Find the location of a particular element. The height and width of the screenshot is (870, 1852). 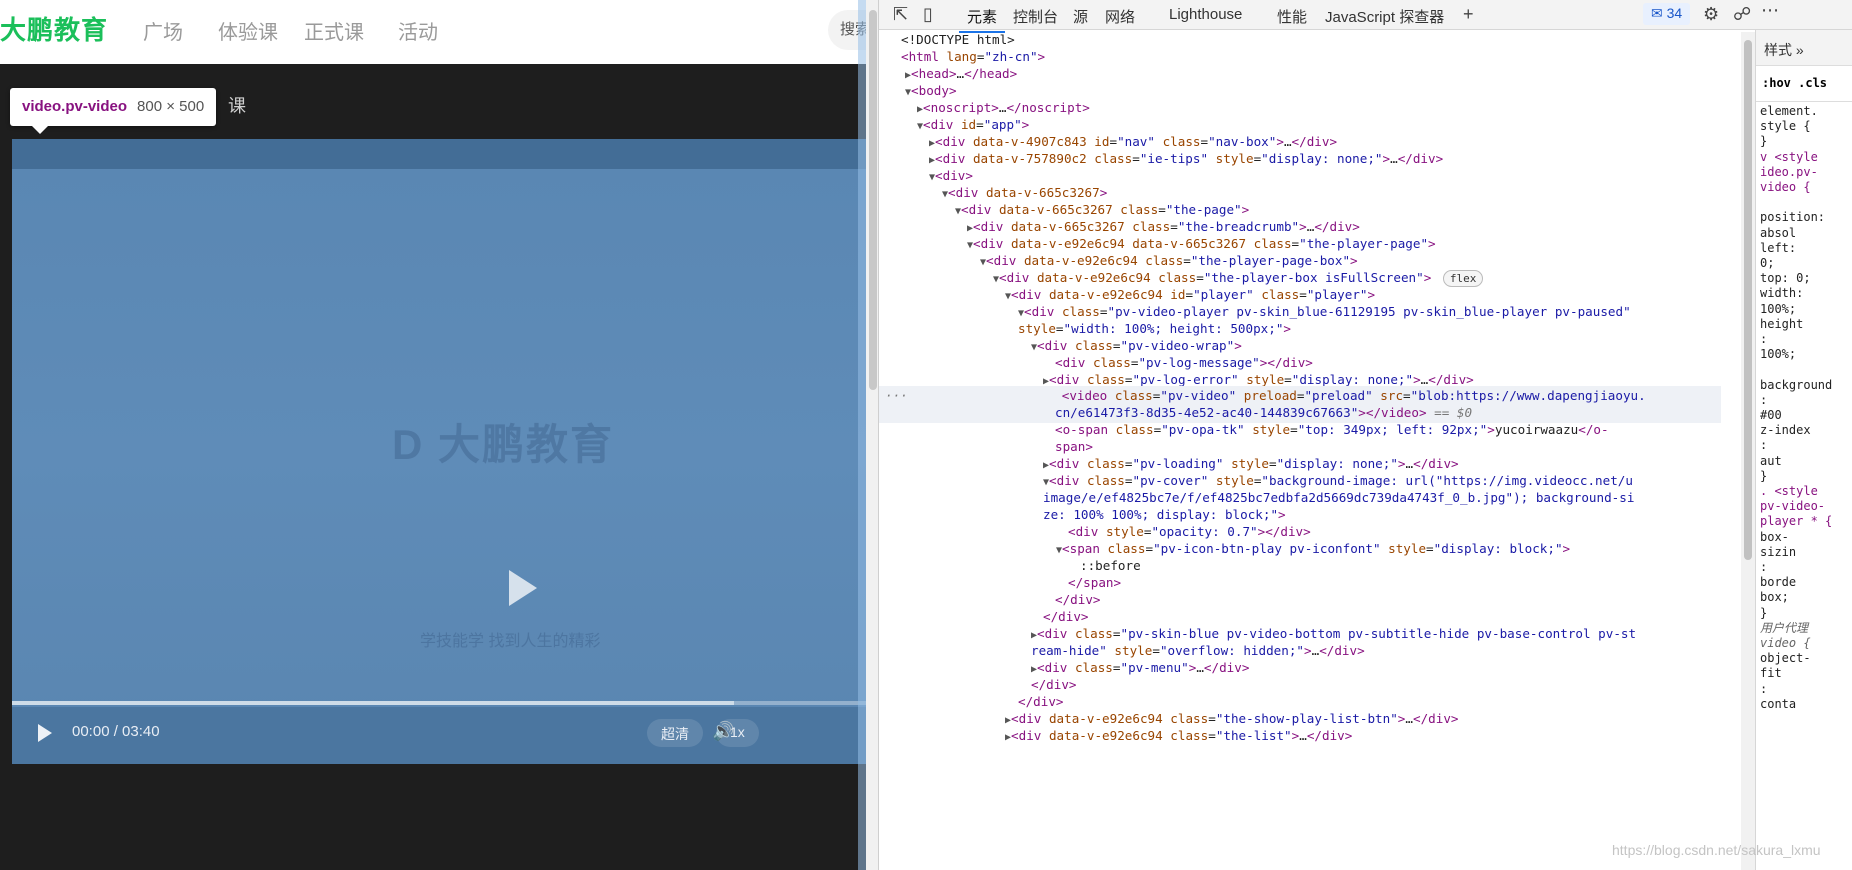

play-icon is located at coordinates (45, 733).